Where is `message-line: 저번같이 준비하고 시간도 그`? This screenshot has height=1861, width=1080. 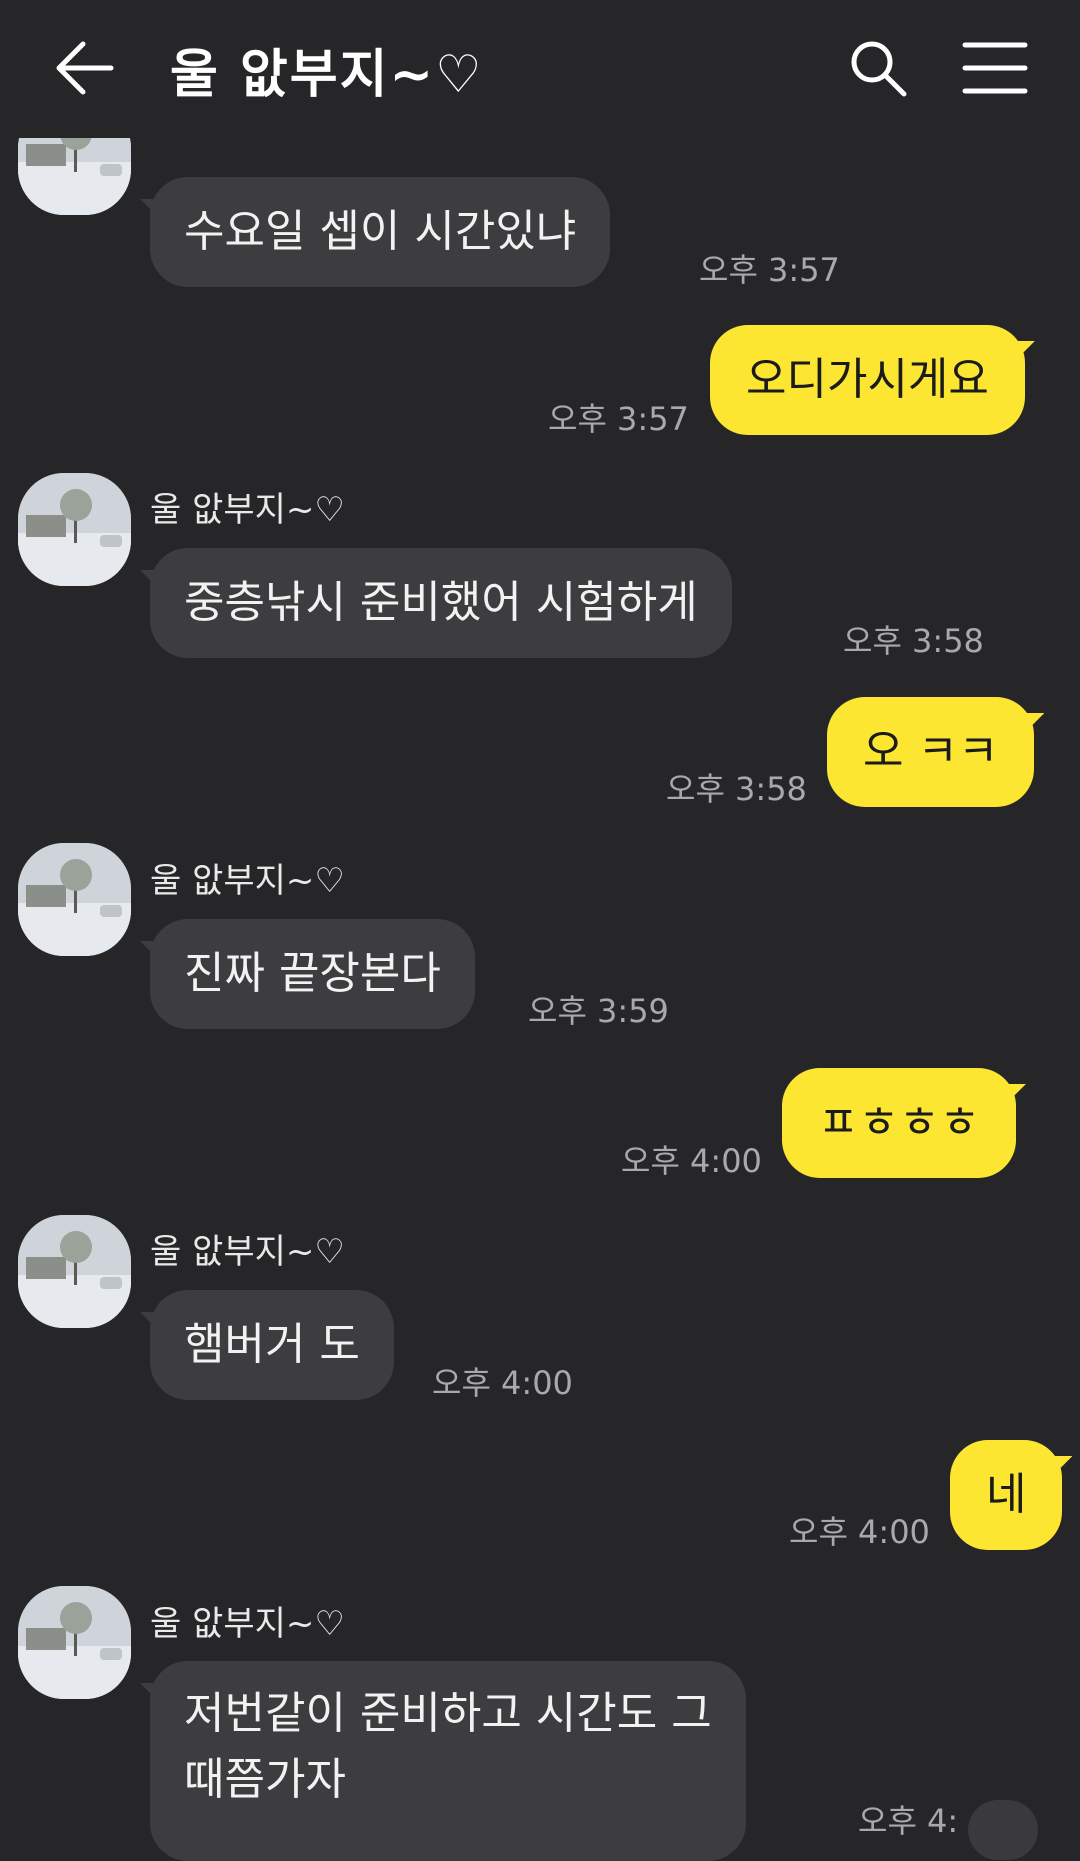 message-line: 저번같이 준비하고 시간도 그 is located at coordinates (448, 1713).